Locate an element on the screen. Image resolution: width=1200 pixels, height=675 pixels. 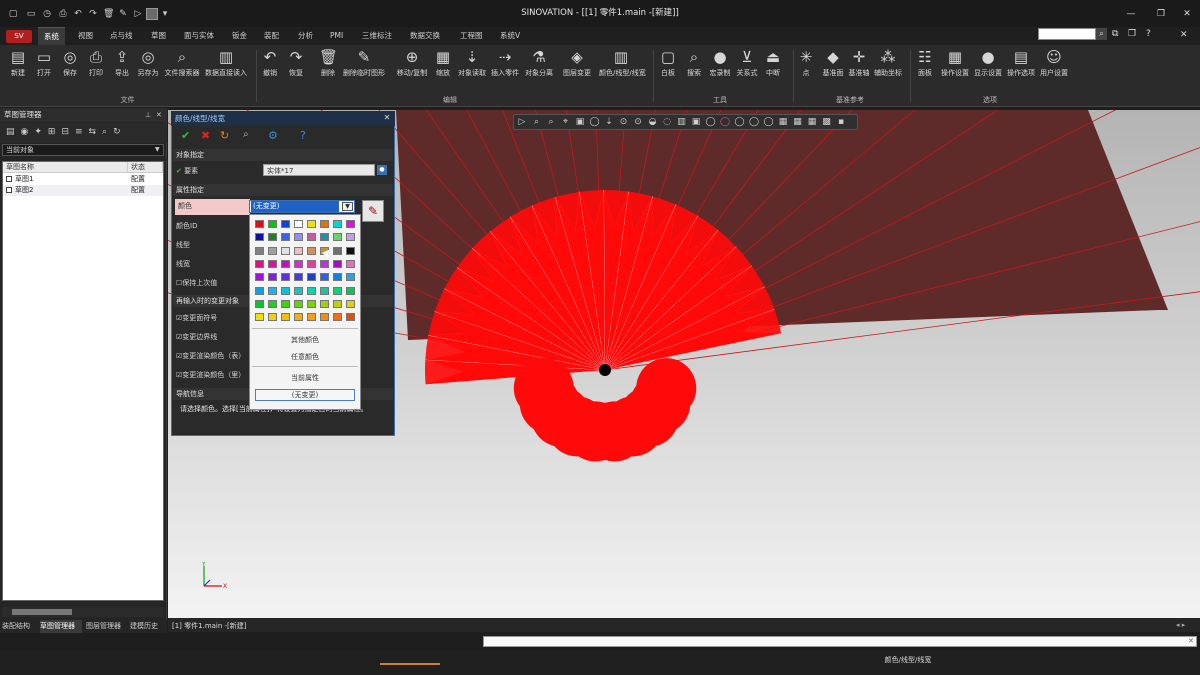
tab-11: 工程图 is located at coordinates (471, 36).